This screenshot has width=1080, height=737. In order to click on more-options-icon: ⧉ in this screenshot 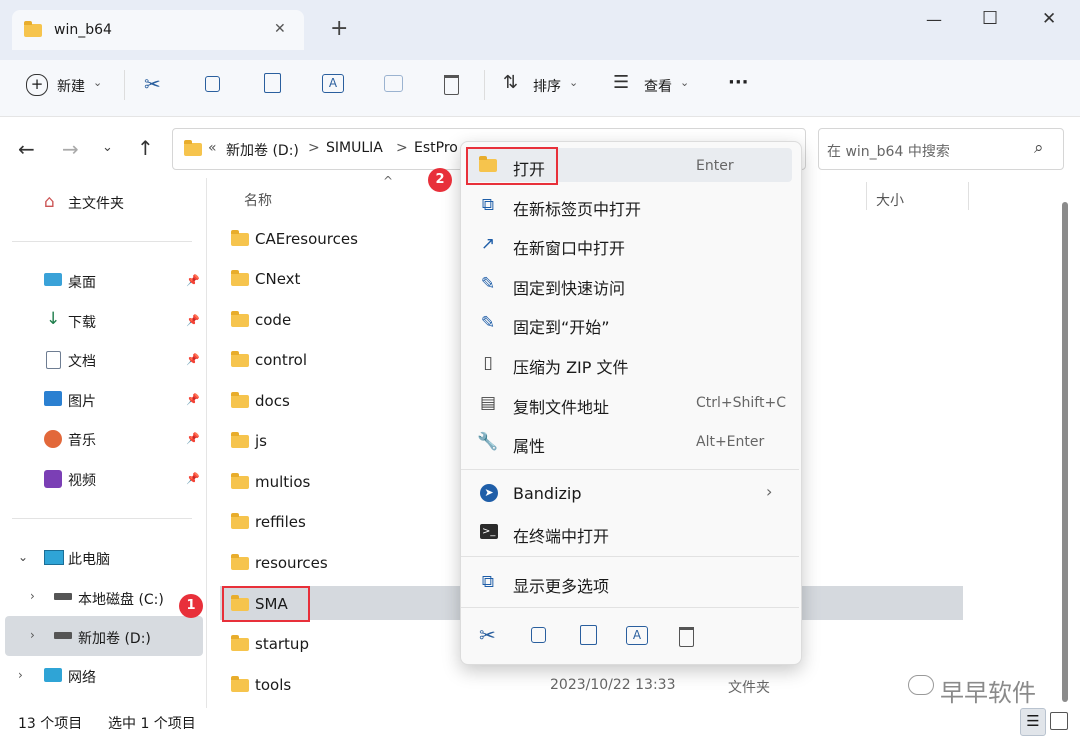, I will do `click(488, 582)`.